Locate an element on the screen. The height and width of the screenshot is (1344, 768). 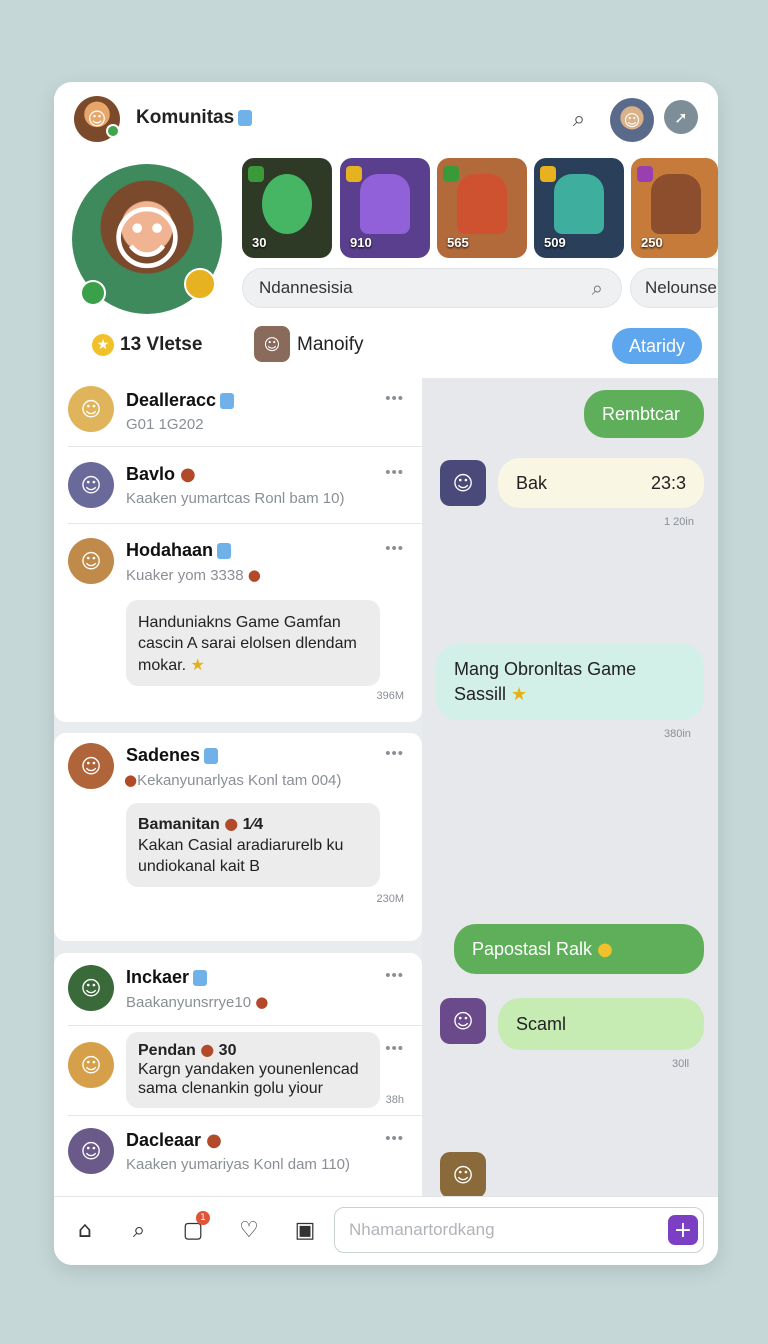
notification-badge: 1 is located at coordinates (203, 1218).